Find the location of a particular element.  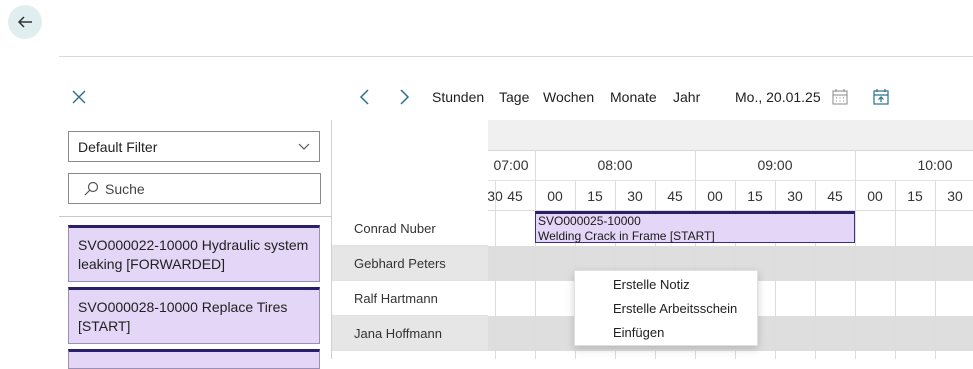

resource-name: Conrad Nuber is located at coordinates (395, 228).